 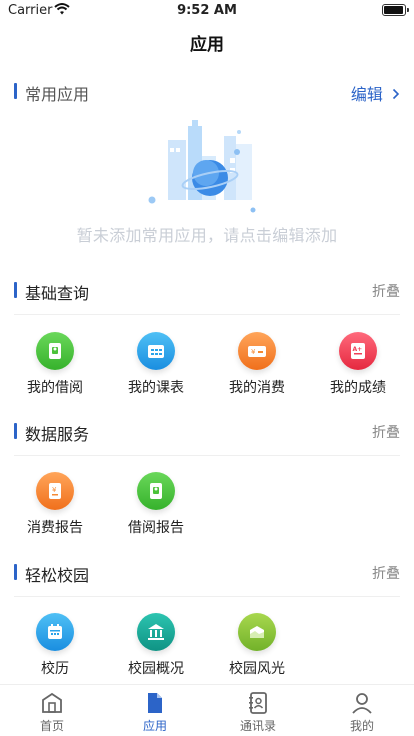 I want to click on tab-home: 首页, so click(x=52, y=712).